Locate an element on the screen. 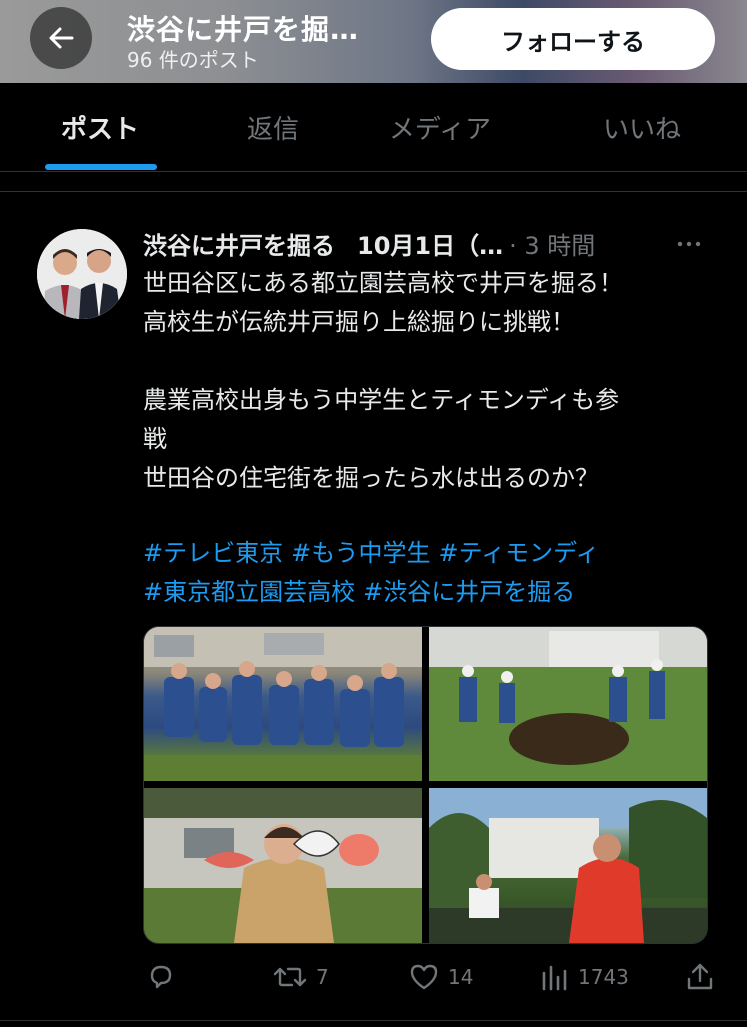  reply-button is located at coordinates (165, 977).